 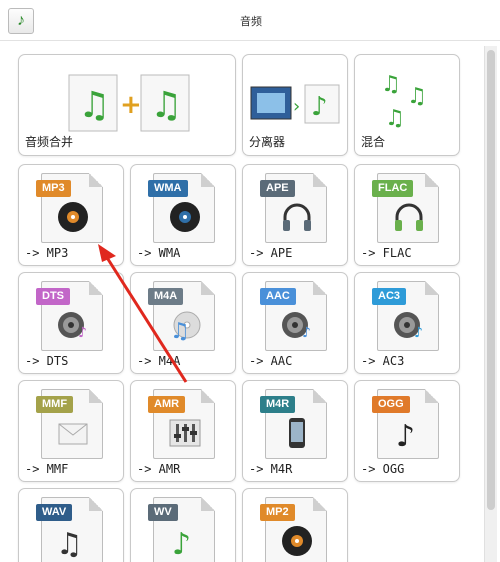 I want to click on window-header: ♪ 音频, so click(x=250, y=20).